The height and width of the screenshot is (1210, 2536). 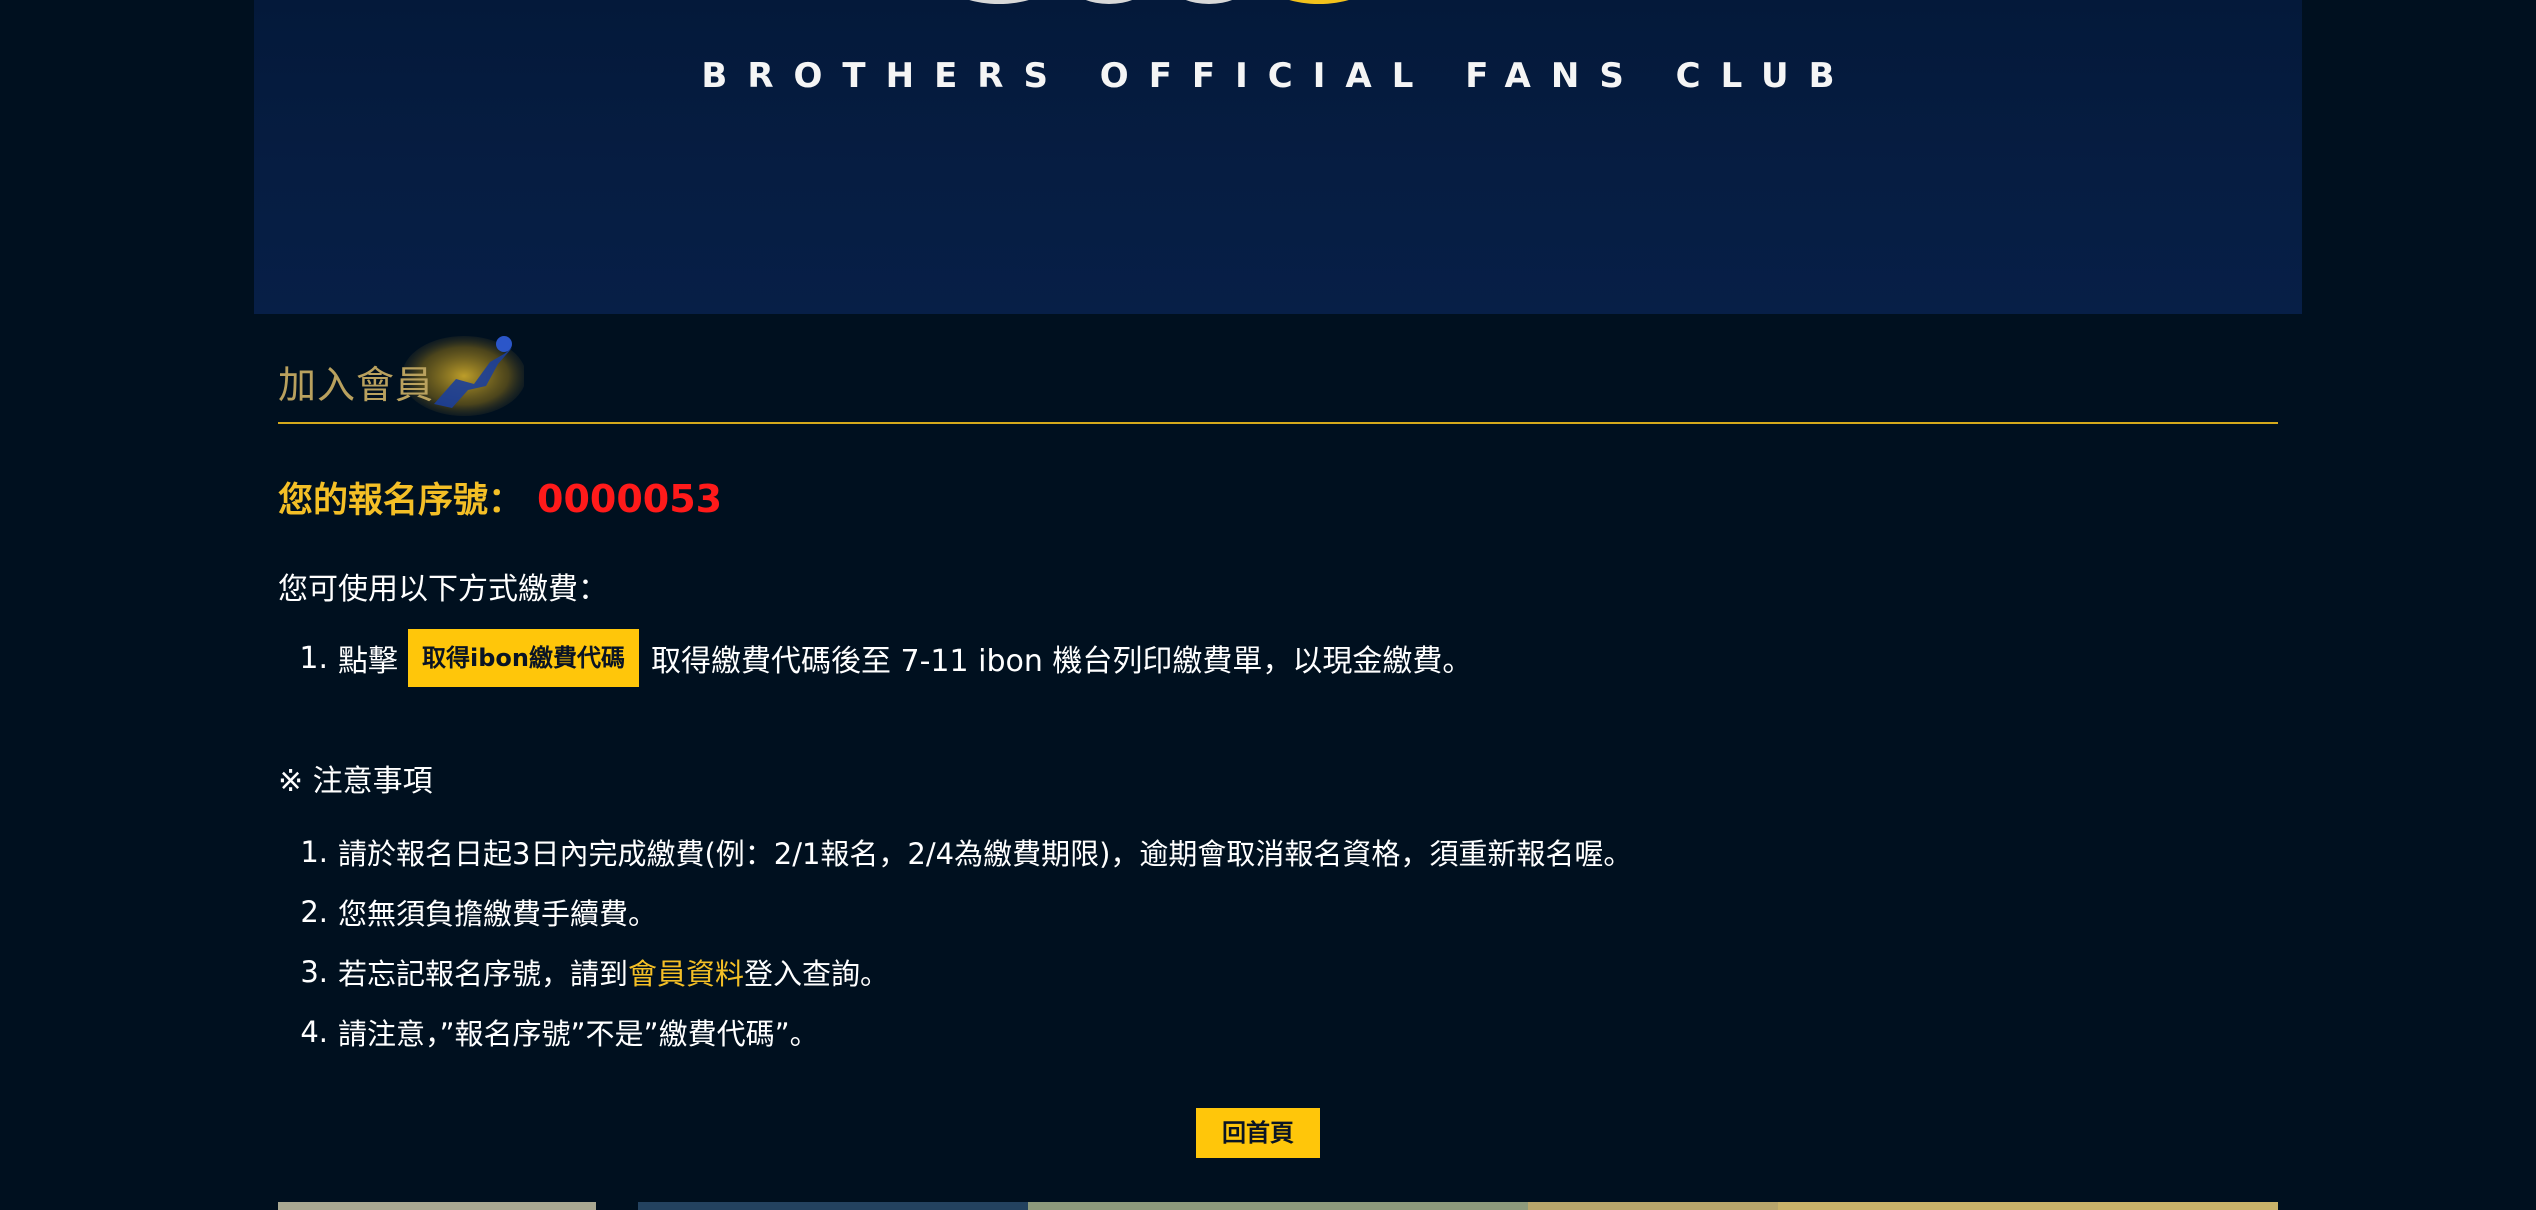 I want to click on section-title: 加入會員, so click(x=356, y=385).